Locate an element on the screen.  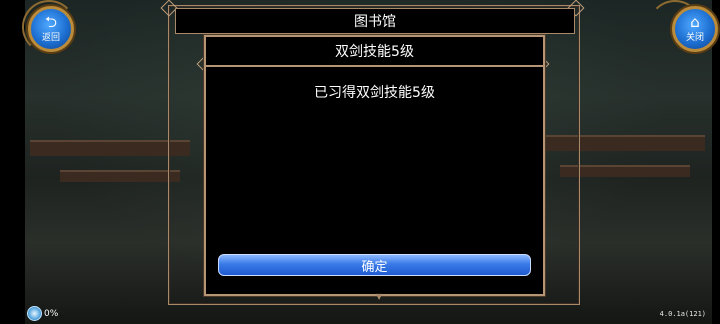
back-arrow-icon: ⮌ is located at coordinates (50, 22).